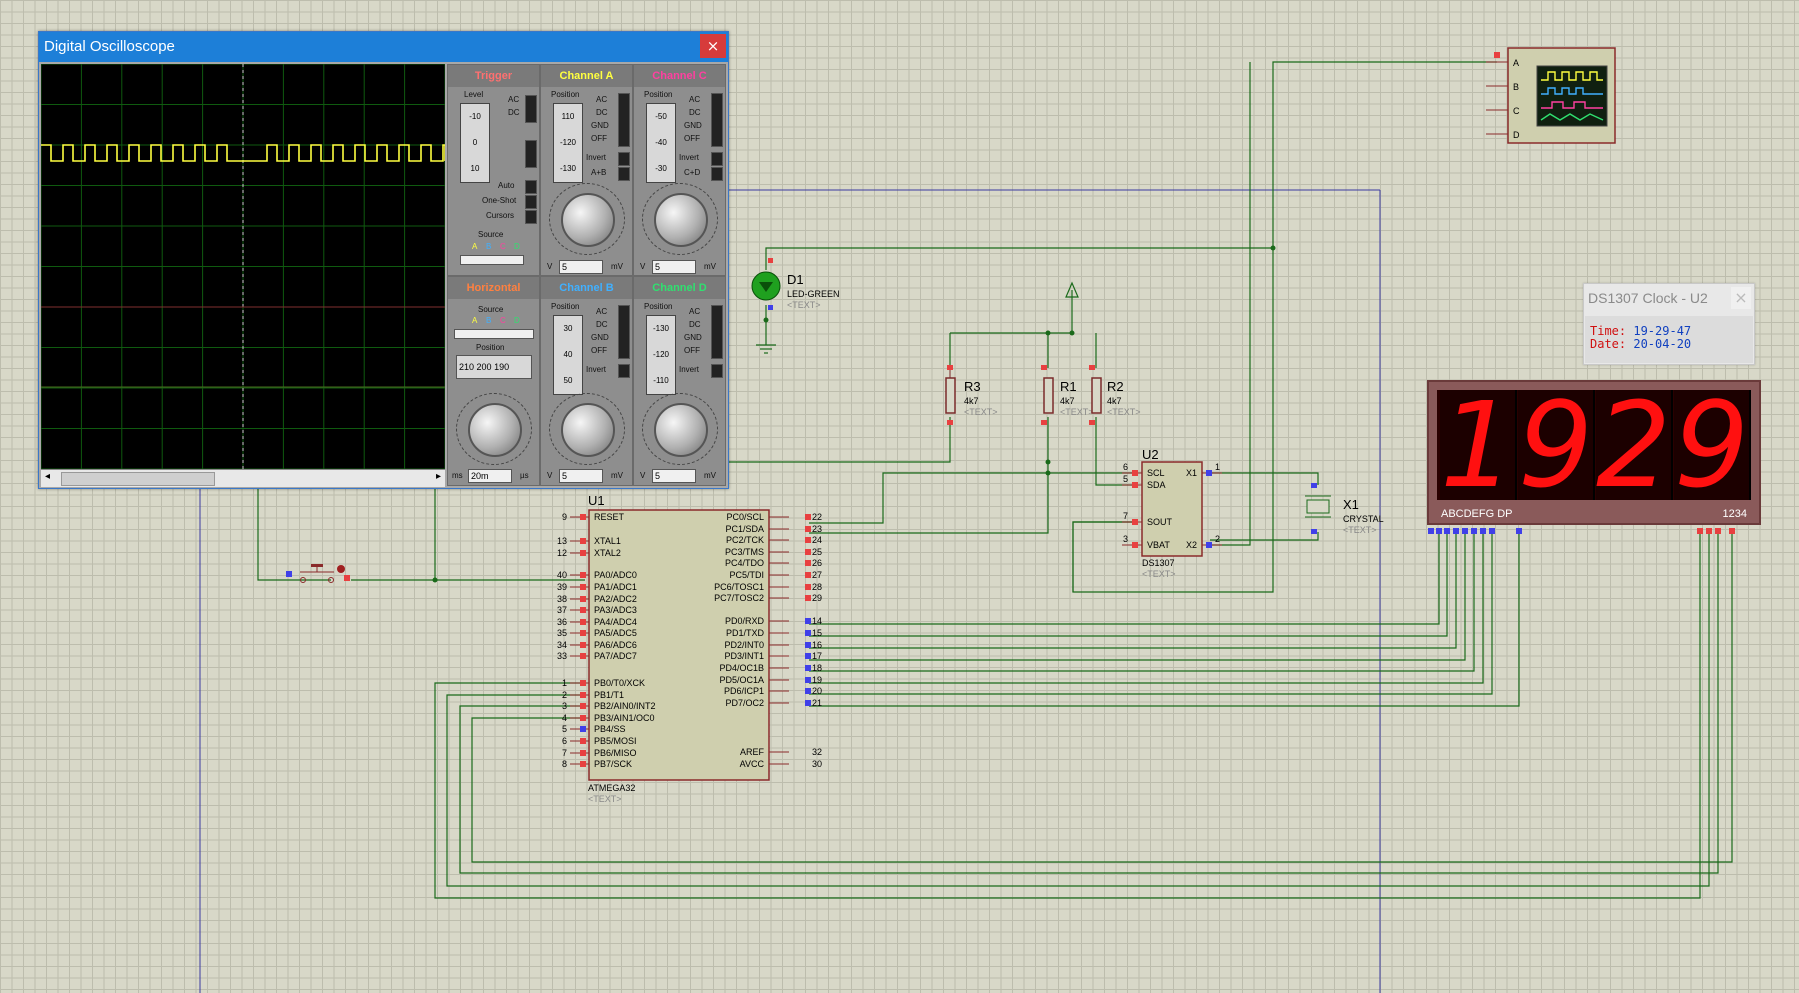 The image size is (1799, 993). I want to click on channel-b-position-slider: 30 40 50, so click(568, 355).